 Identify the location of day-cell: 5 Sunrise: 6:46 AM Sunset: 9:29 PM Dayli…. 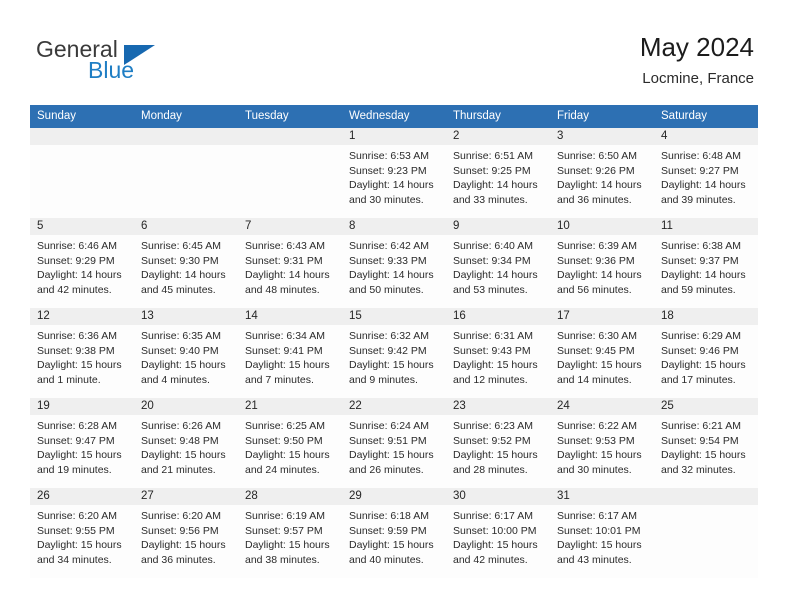
(82, 263).